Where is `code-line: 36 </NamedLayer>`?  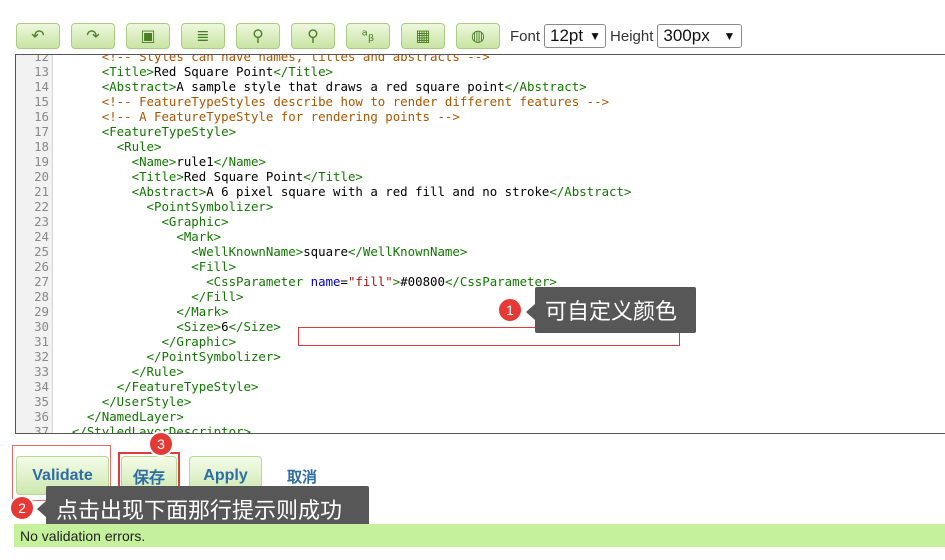
code-line: 36 </NamedLayer> is located at coordinates (480, 416).